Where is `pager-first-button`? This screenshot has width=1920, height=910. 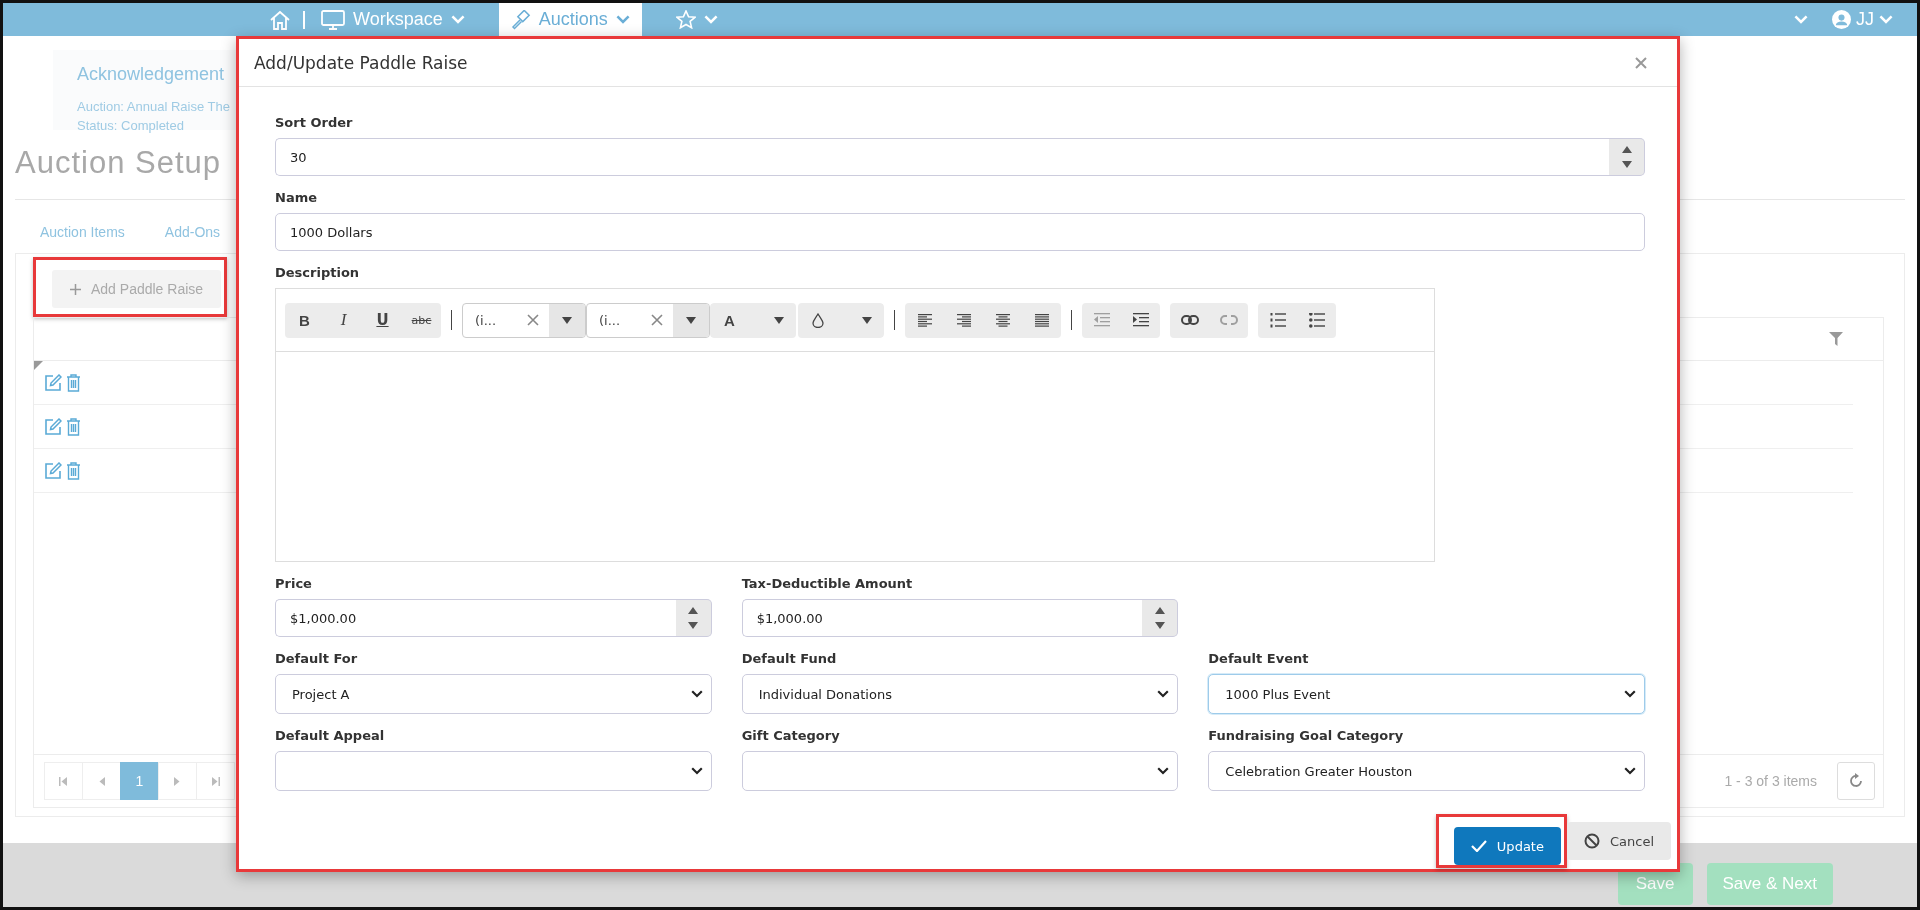
pager-first-button is located at coordinates (63, 781).